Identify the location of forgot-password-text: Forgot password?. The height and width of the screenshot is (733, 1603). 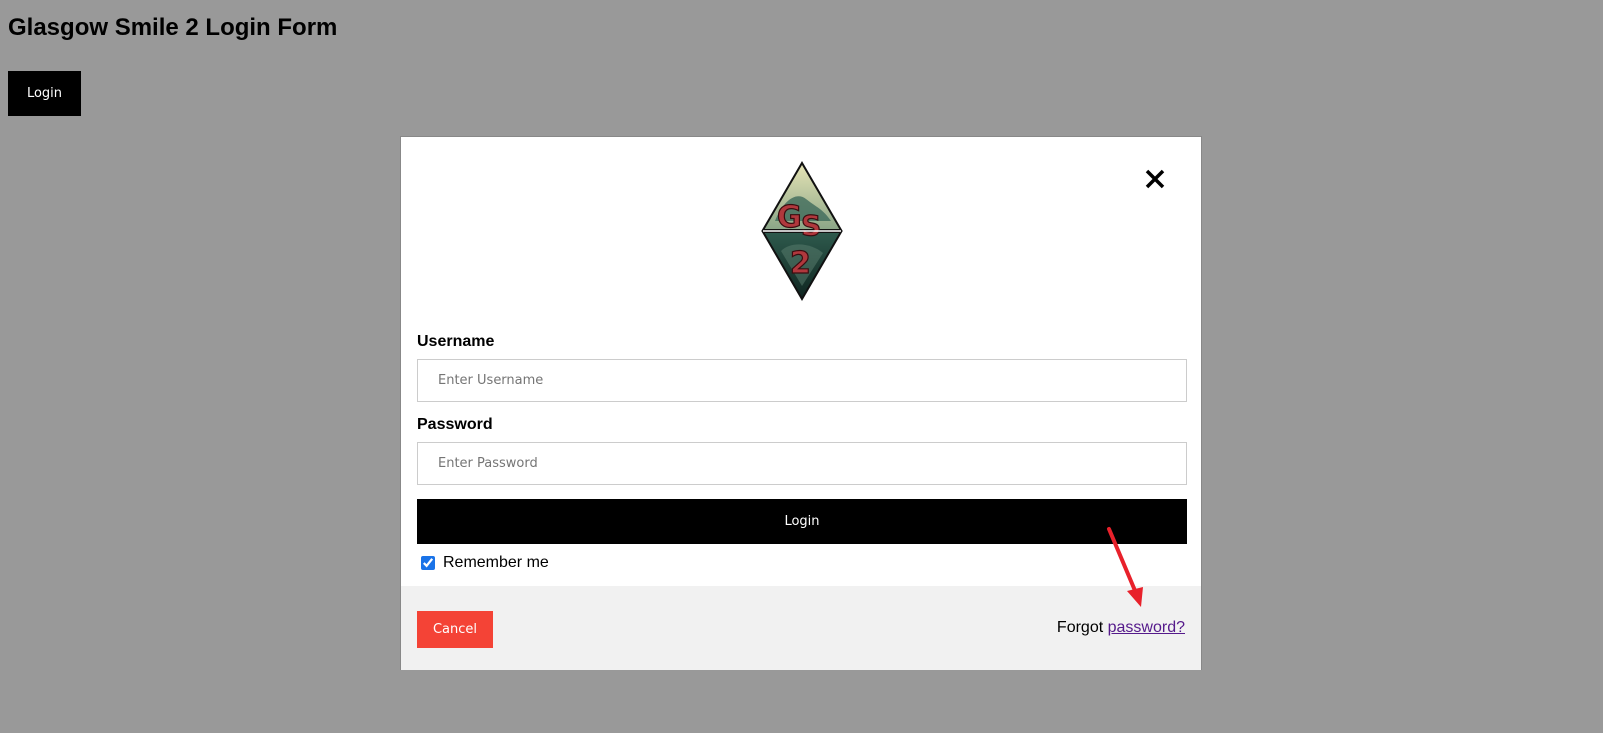
(1121, 628).